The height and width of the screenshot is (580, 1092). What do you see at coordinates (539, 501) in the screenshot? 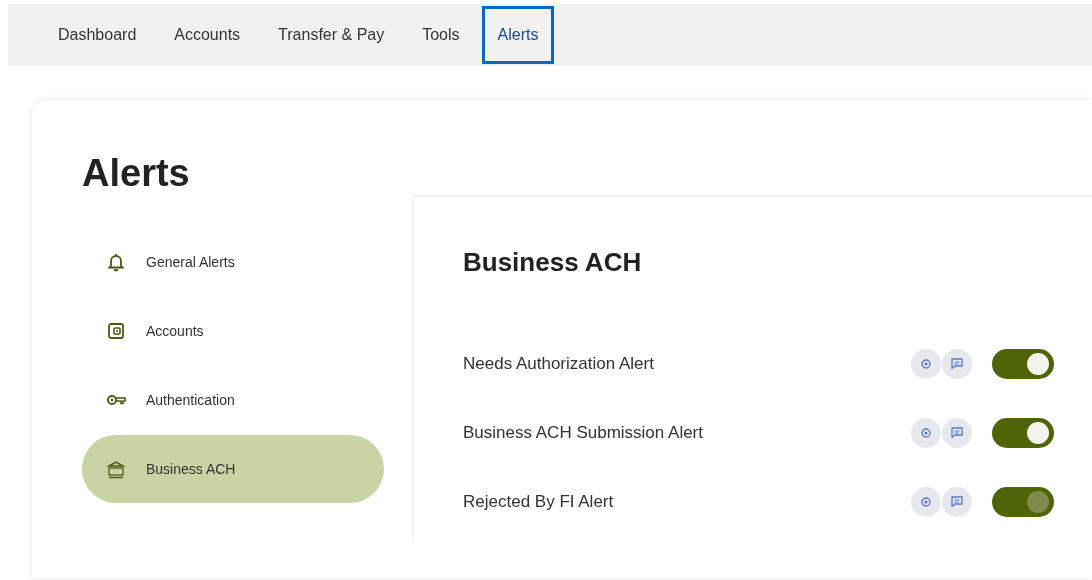
I see `alert-label: Rejected By FI Alert` at bounding box center [539, 501].